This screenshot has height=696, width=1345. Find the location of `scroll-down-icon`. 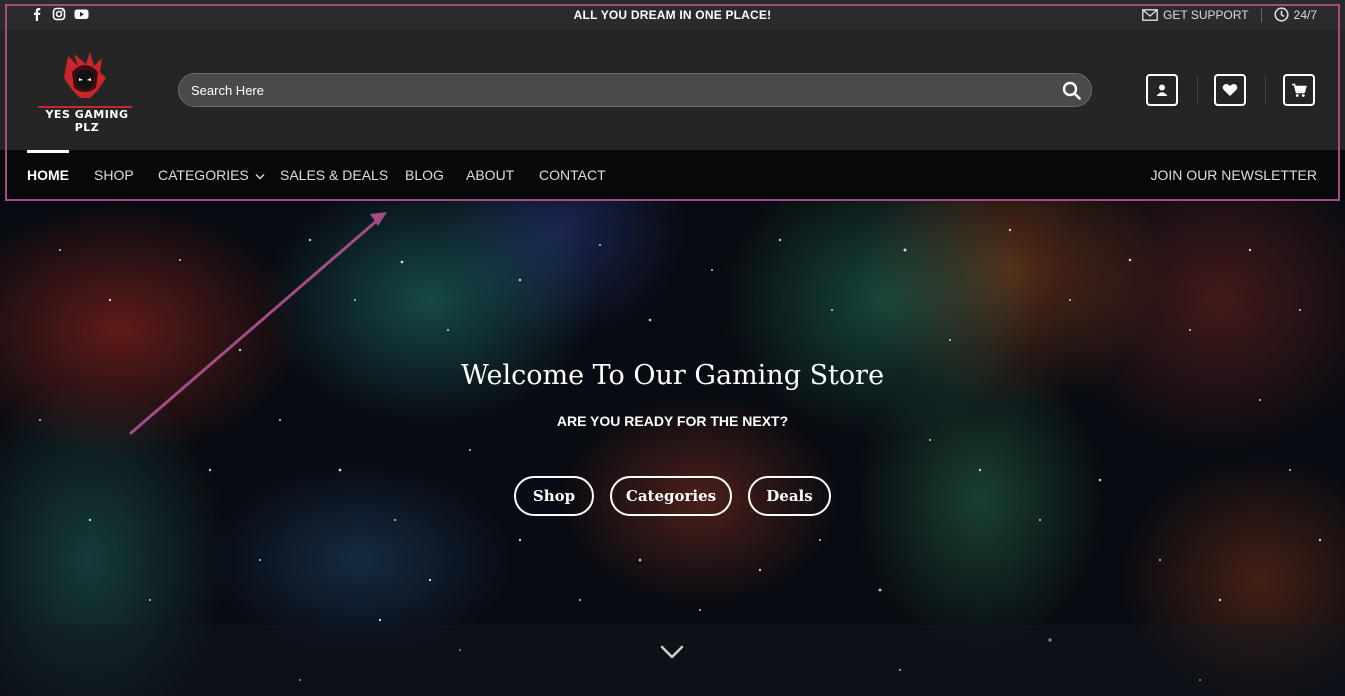

scroll-down-icon is located at coordinates (672, 652).